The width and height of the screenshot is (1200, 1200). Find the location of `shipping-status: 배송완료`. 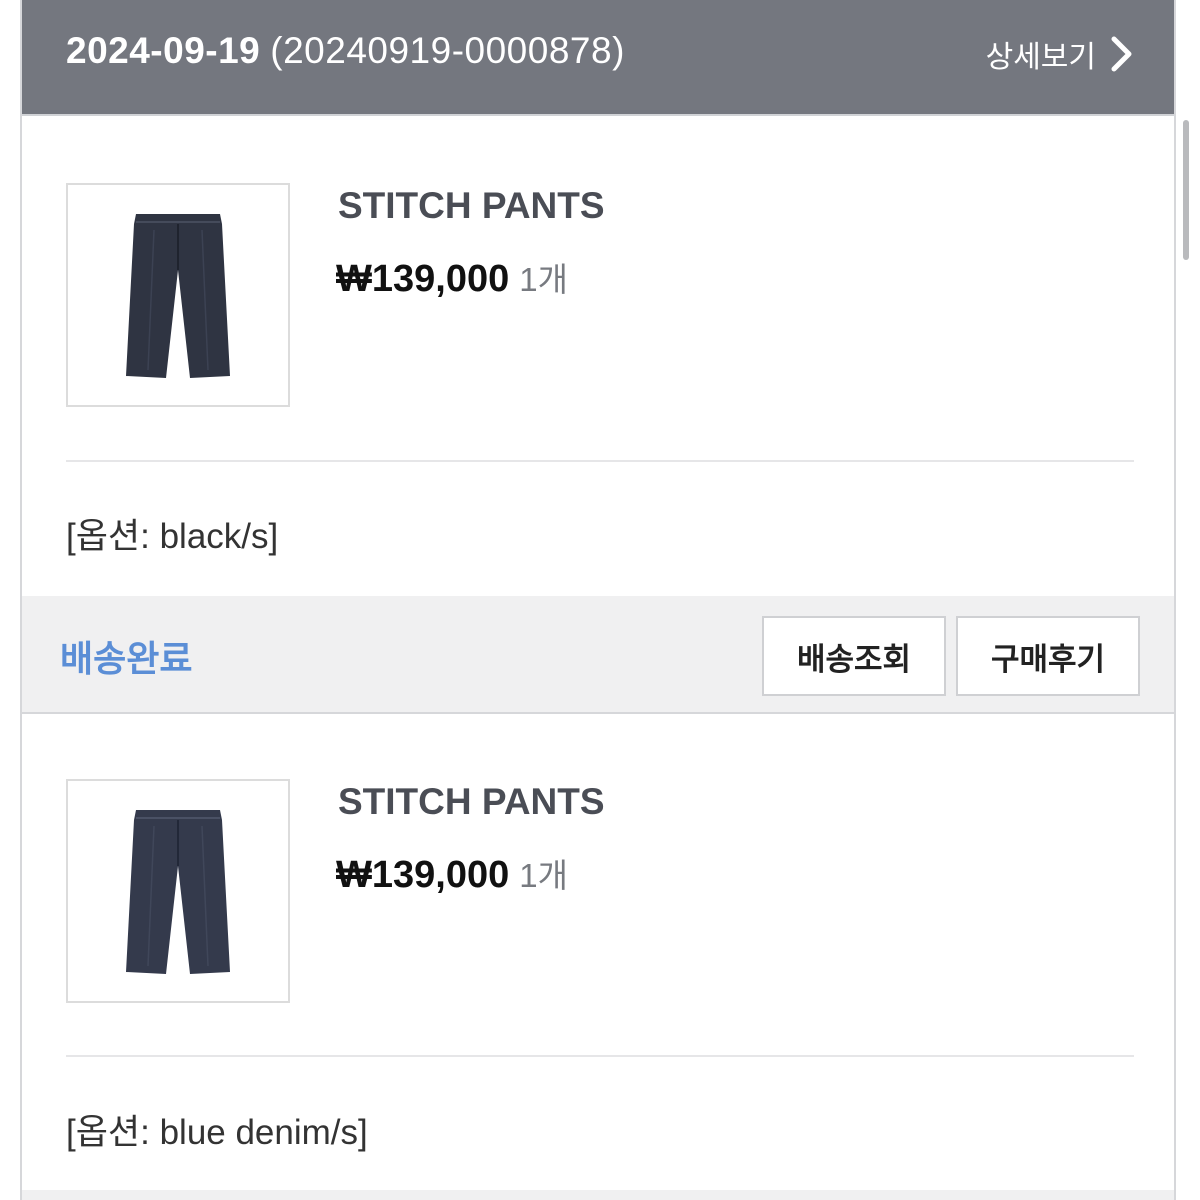

shipping-status: 배송완료 is located at coordinates (126, 658).